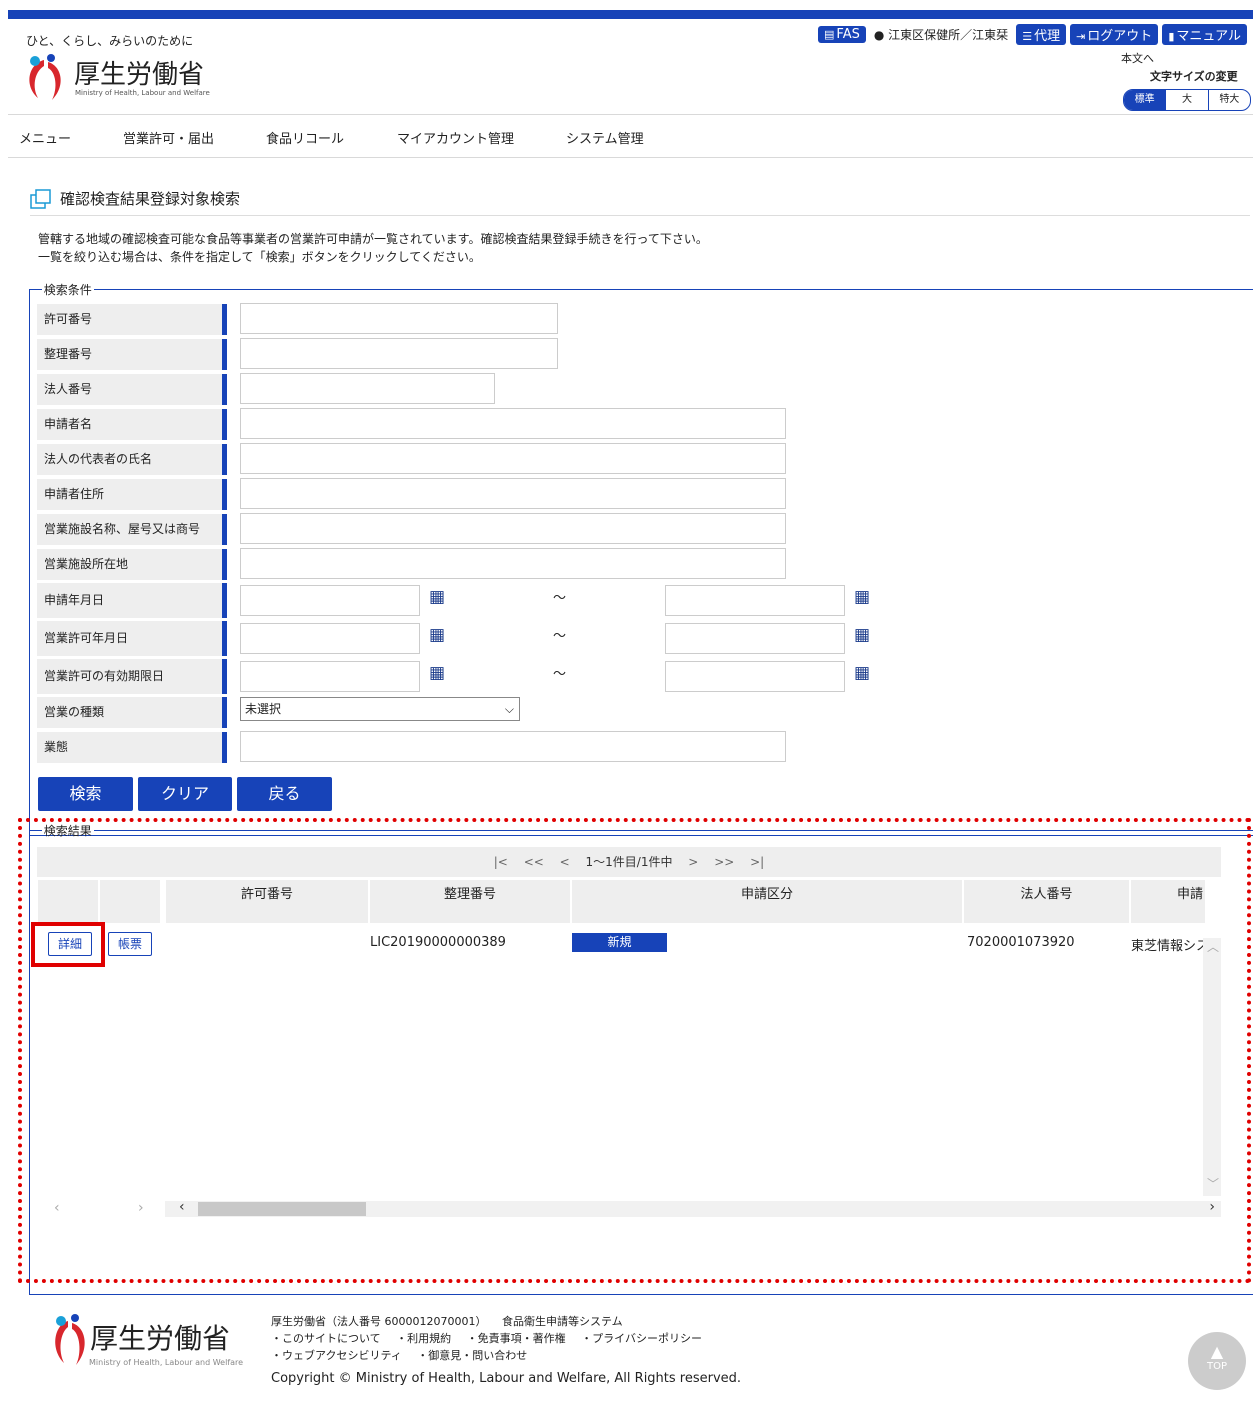 The height and width of the screenshot is (1405, 1253). What do you see at coordinates (641, 1338) in the screenshot?
I see `footer-link-privacy: ・プライバシーポリシー` at bounding box center [641, 1338].